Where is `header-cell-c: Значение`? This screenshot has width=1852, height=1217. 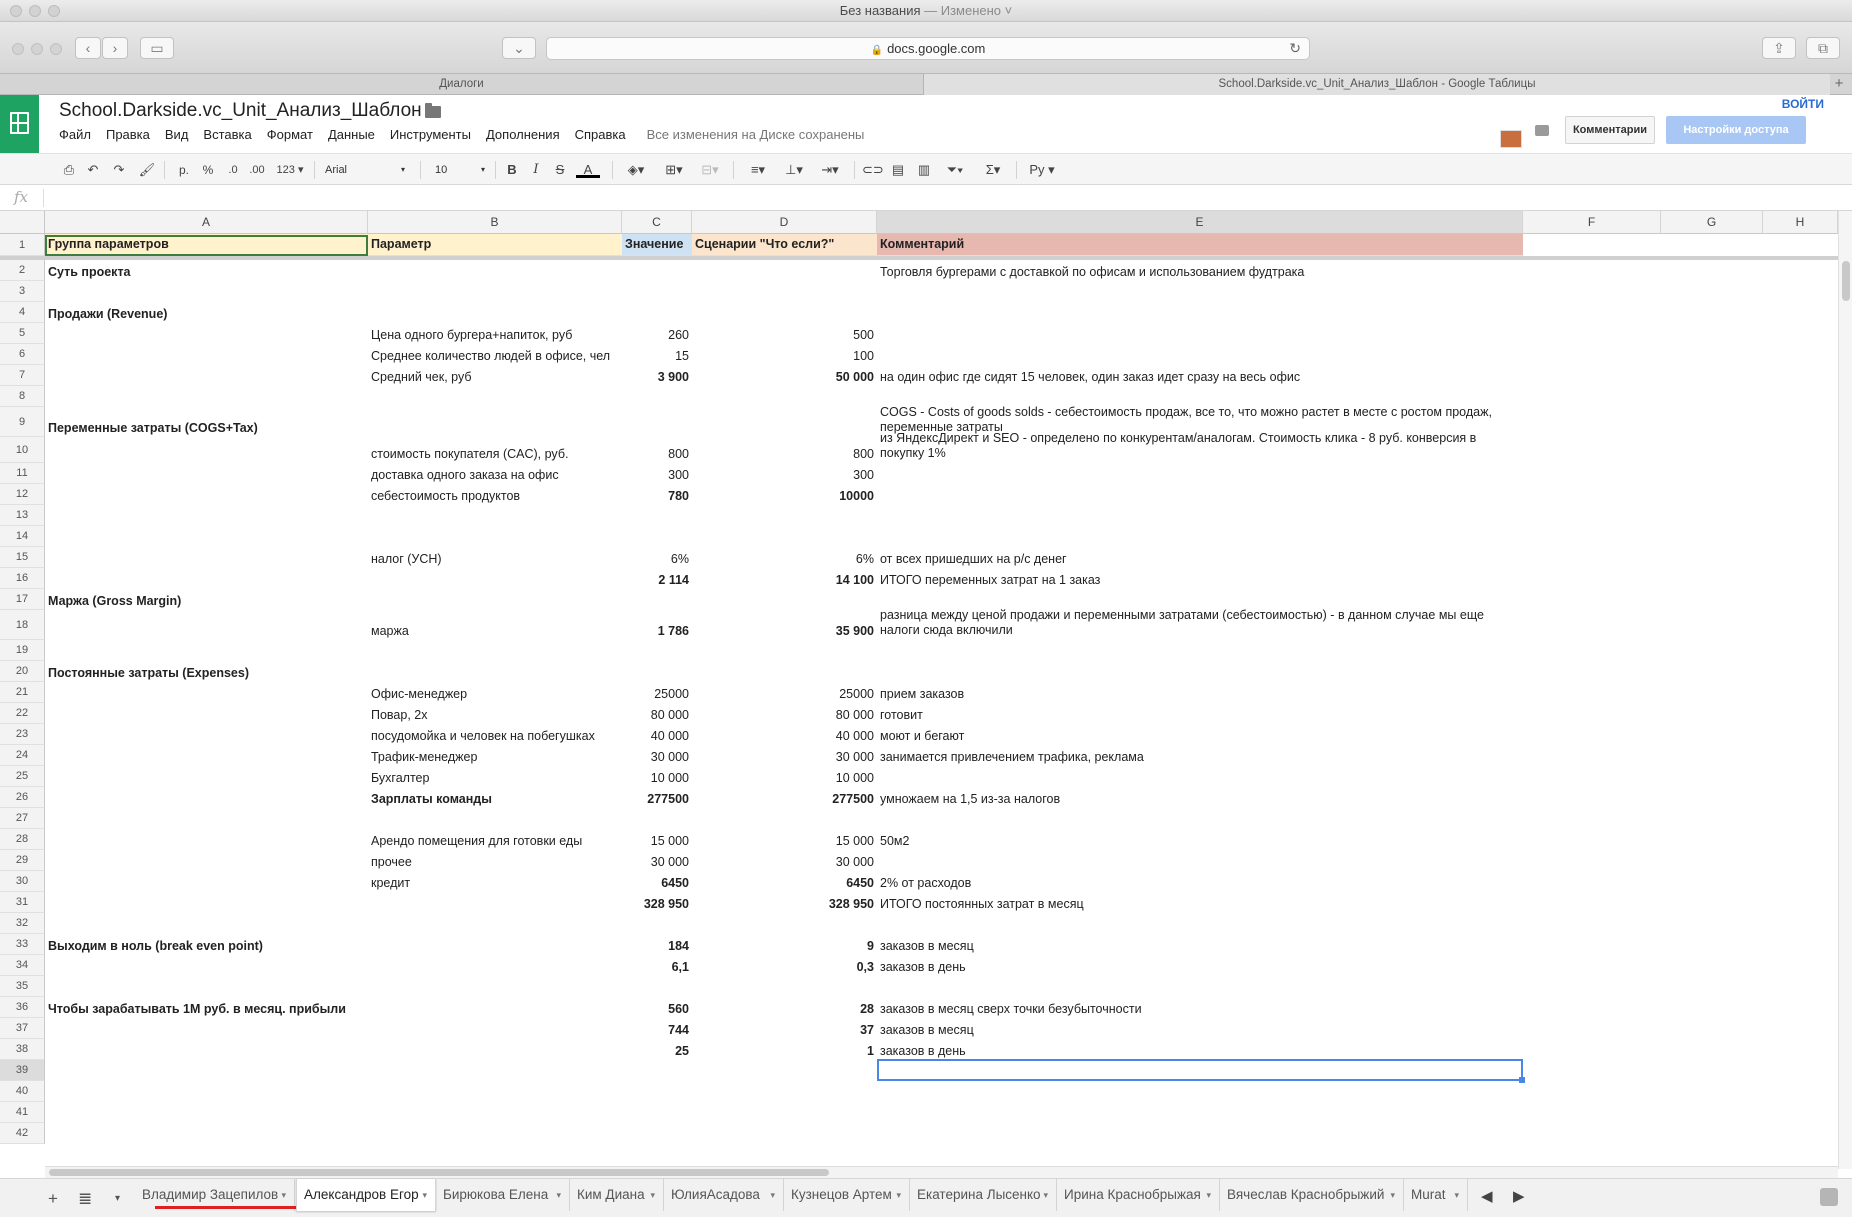
header-cell-c: Значение is located at coordinates (657, 245).